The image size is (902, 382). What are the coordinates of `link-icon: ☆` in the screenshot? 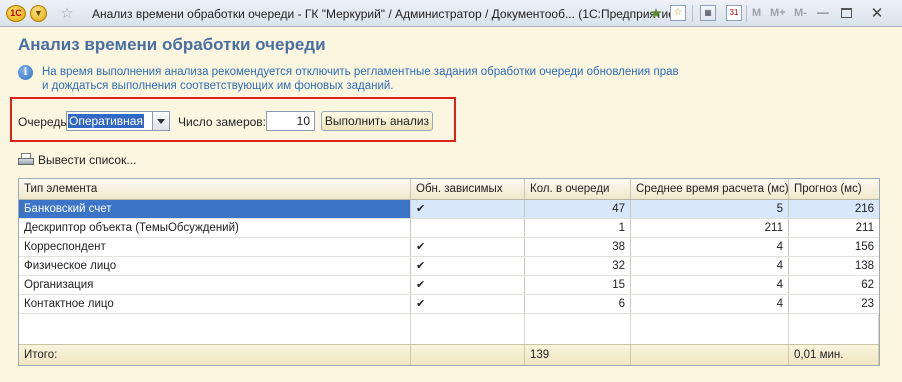 It's located at (678, 13).